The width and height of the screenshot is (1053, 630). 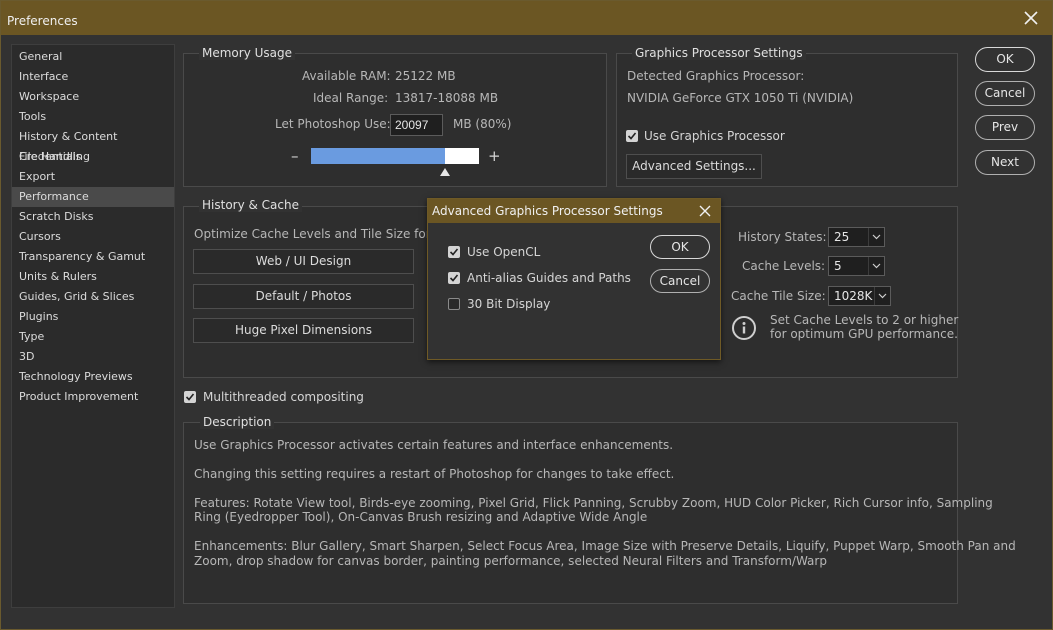 I want to click on info-text-line-2: for optimum GPU performance., so click(x=864, y=334).